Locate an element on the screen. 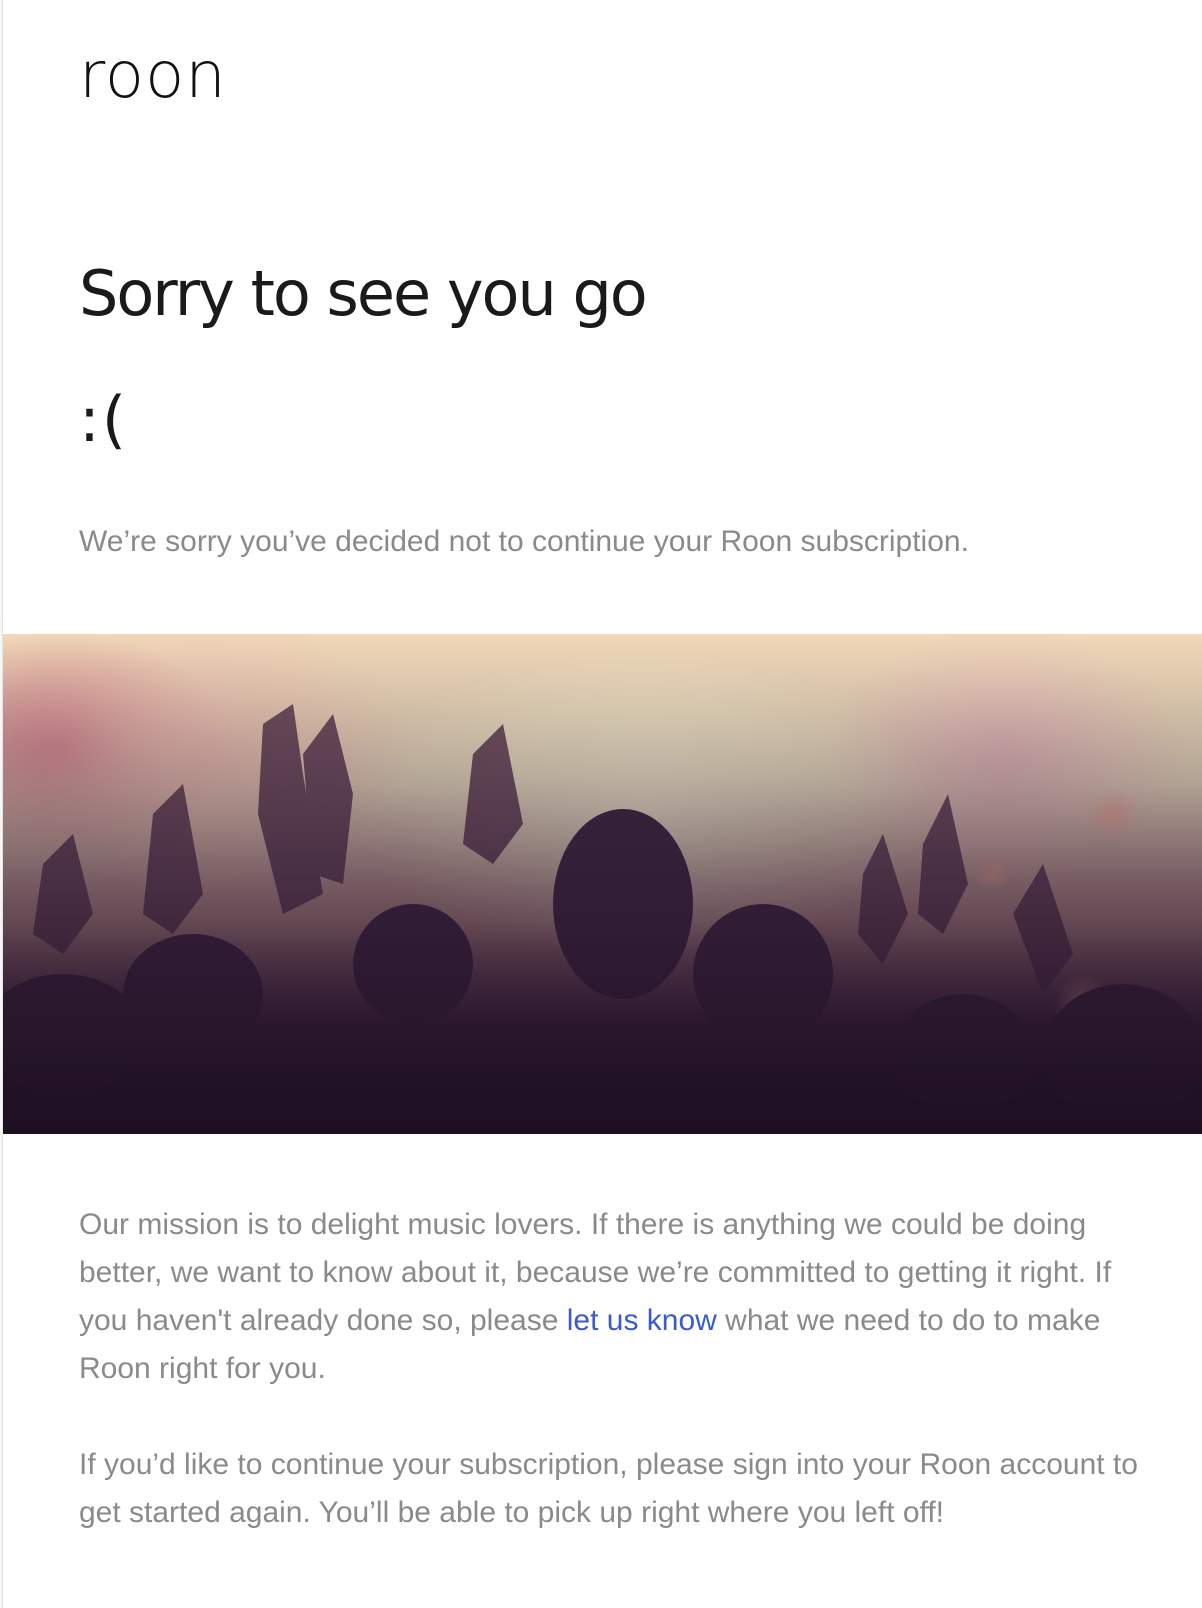  let-us-know-link: let us know is located at coordinates (642, 1320).